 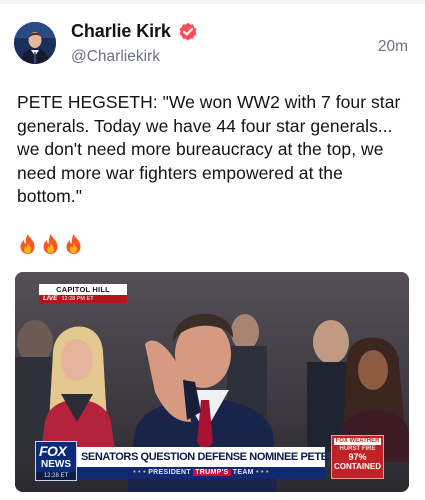 I want to click on live-strip: LIVE 12:28 PM ET, so click(x=83, y=299).